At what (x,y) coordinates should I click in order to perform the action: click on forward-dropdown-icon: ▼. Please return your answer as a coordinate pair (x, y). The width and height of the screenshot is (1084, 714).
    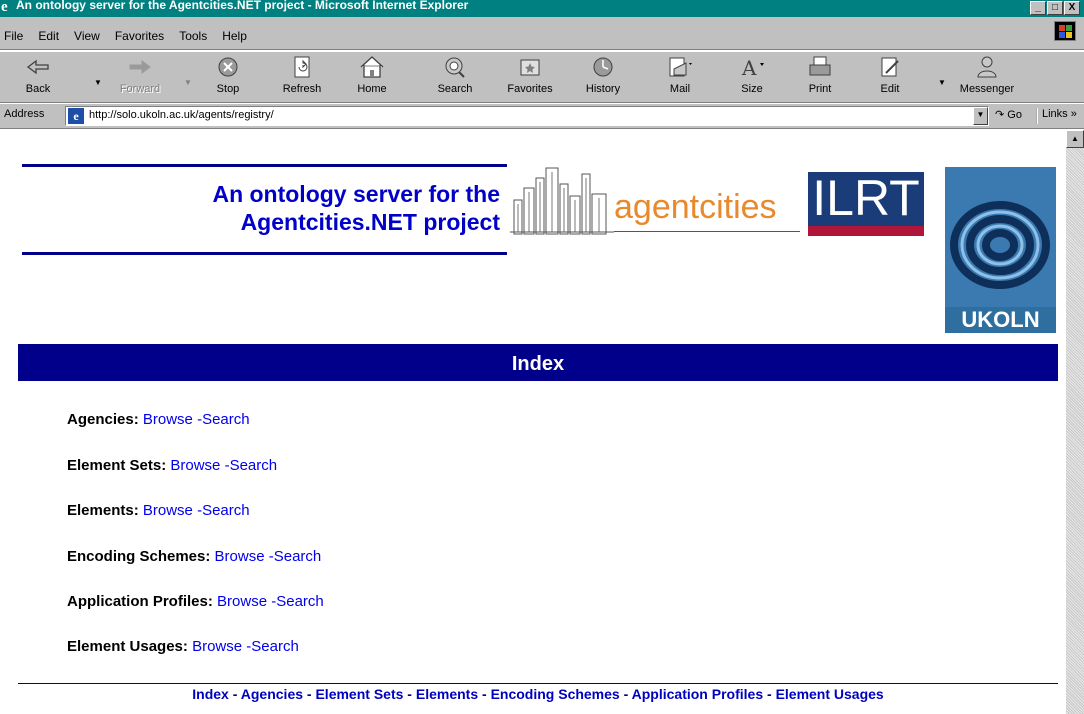
    Looking at the image, I should click on (188, 82).